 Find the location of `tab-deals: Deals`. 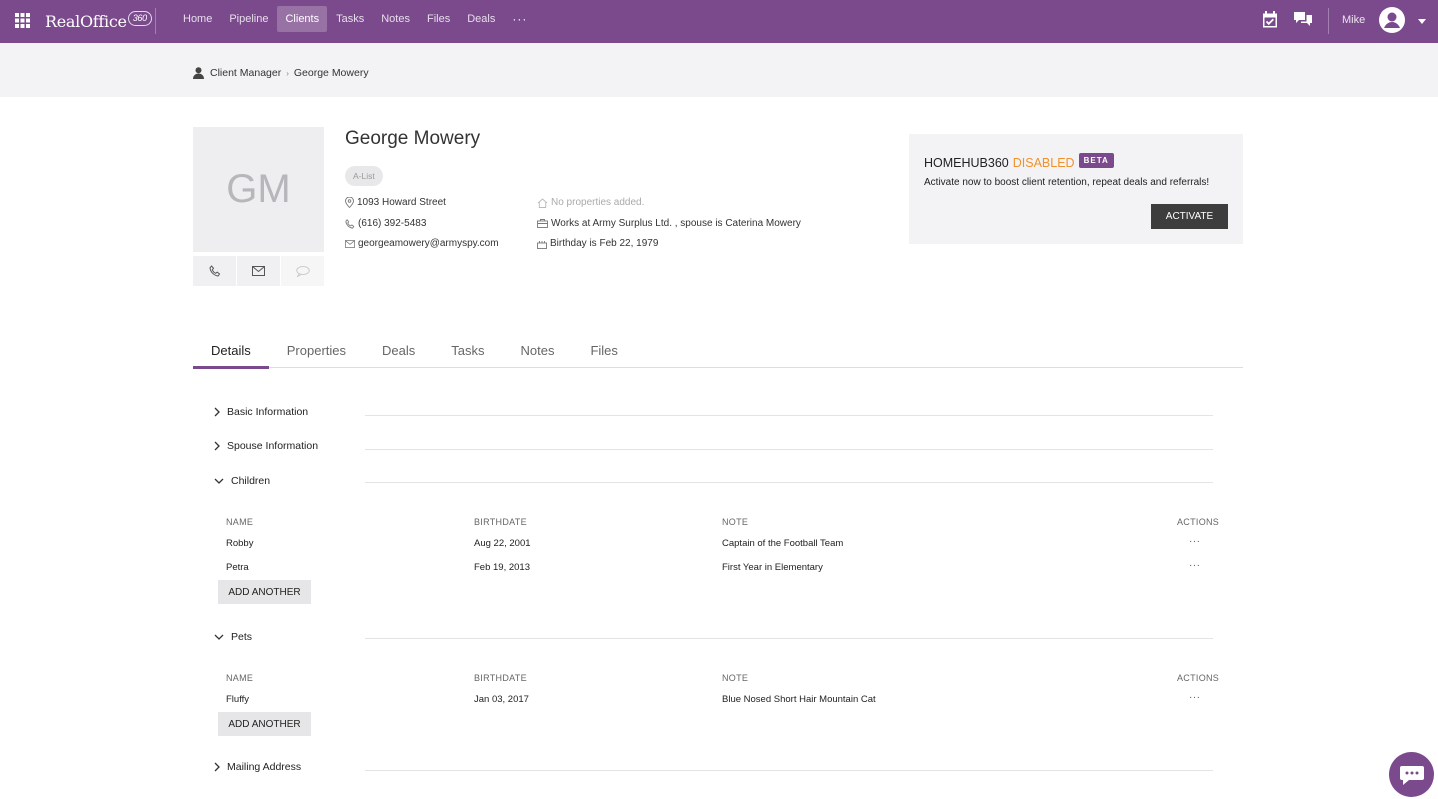

tab-deals: Deals is located at coordinates (398, 351).